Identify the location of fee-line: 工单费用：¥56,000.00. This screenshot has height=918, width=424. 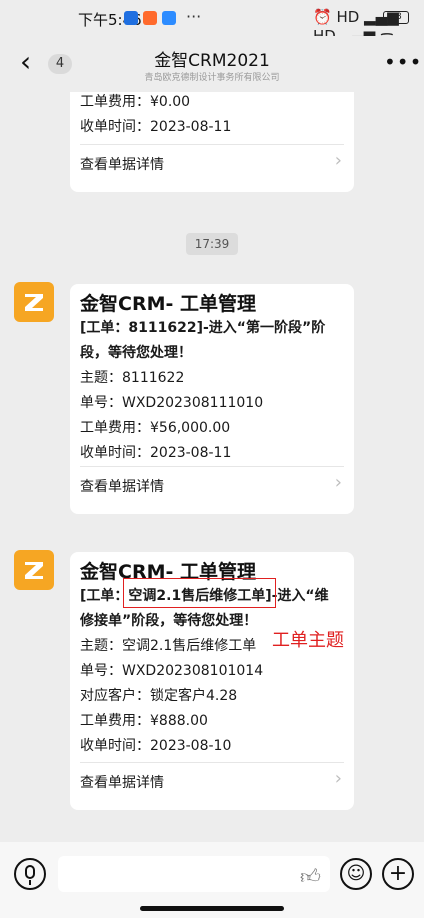
(155, 428).